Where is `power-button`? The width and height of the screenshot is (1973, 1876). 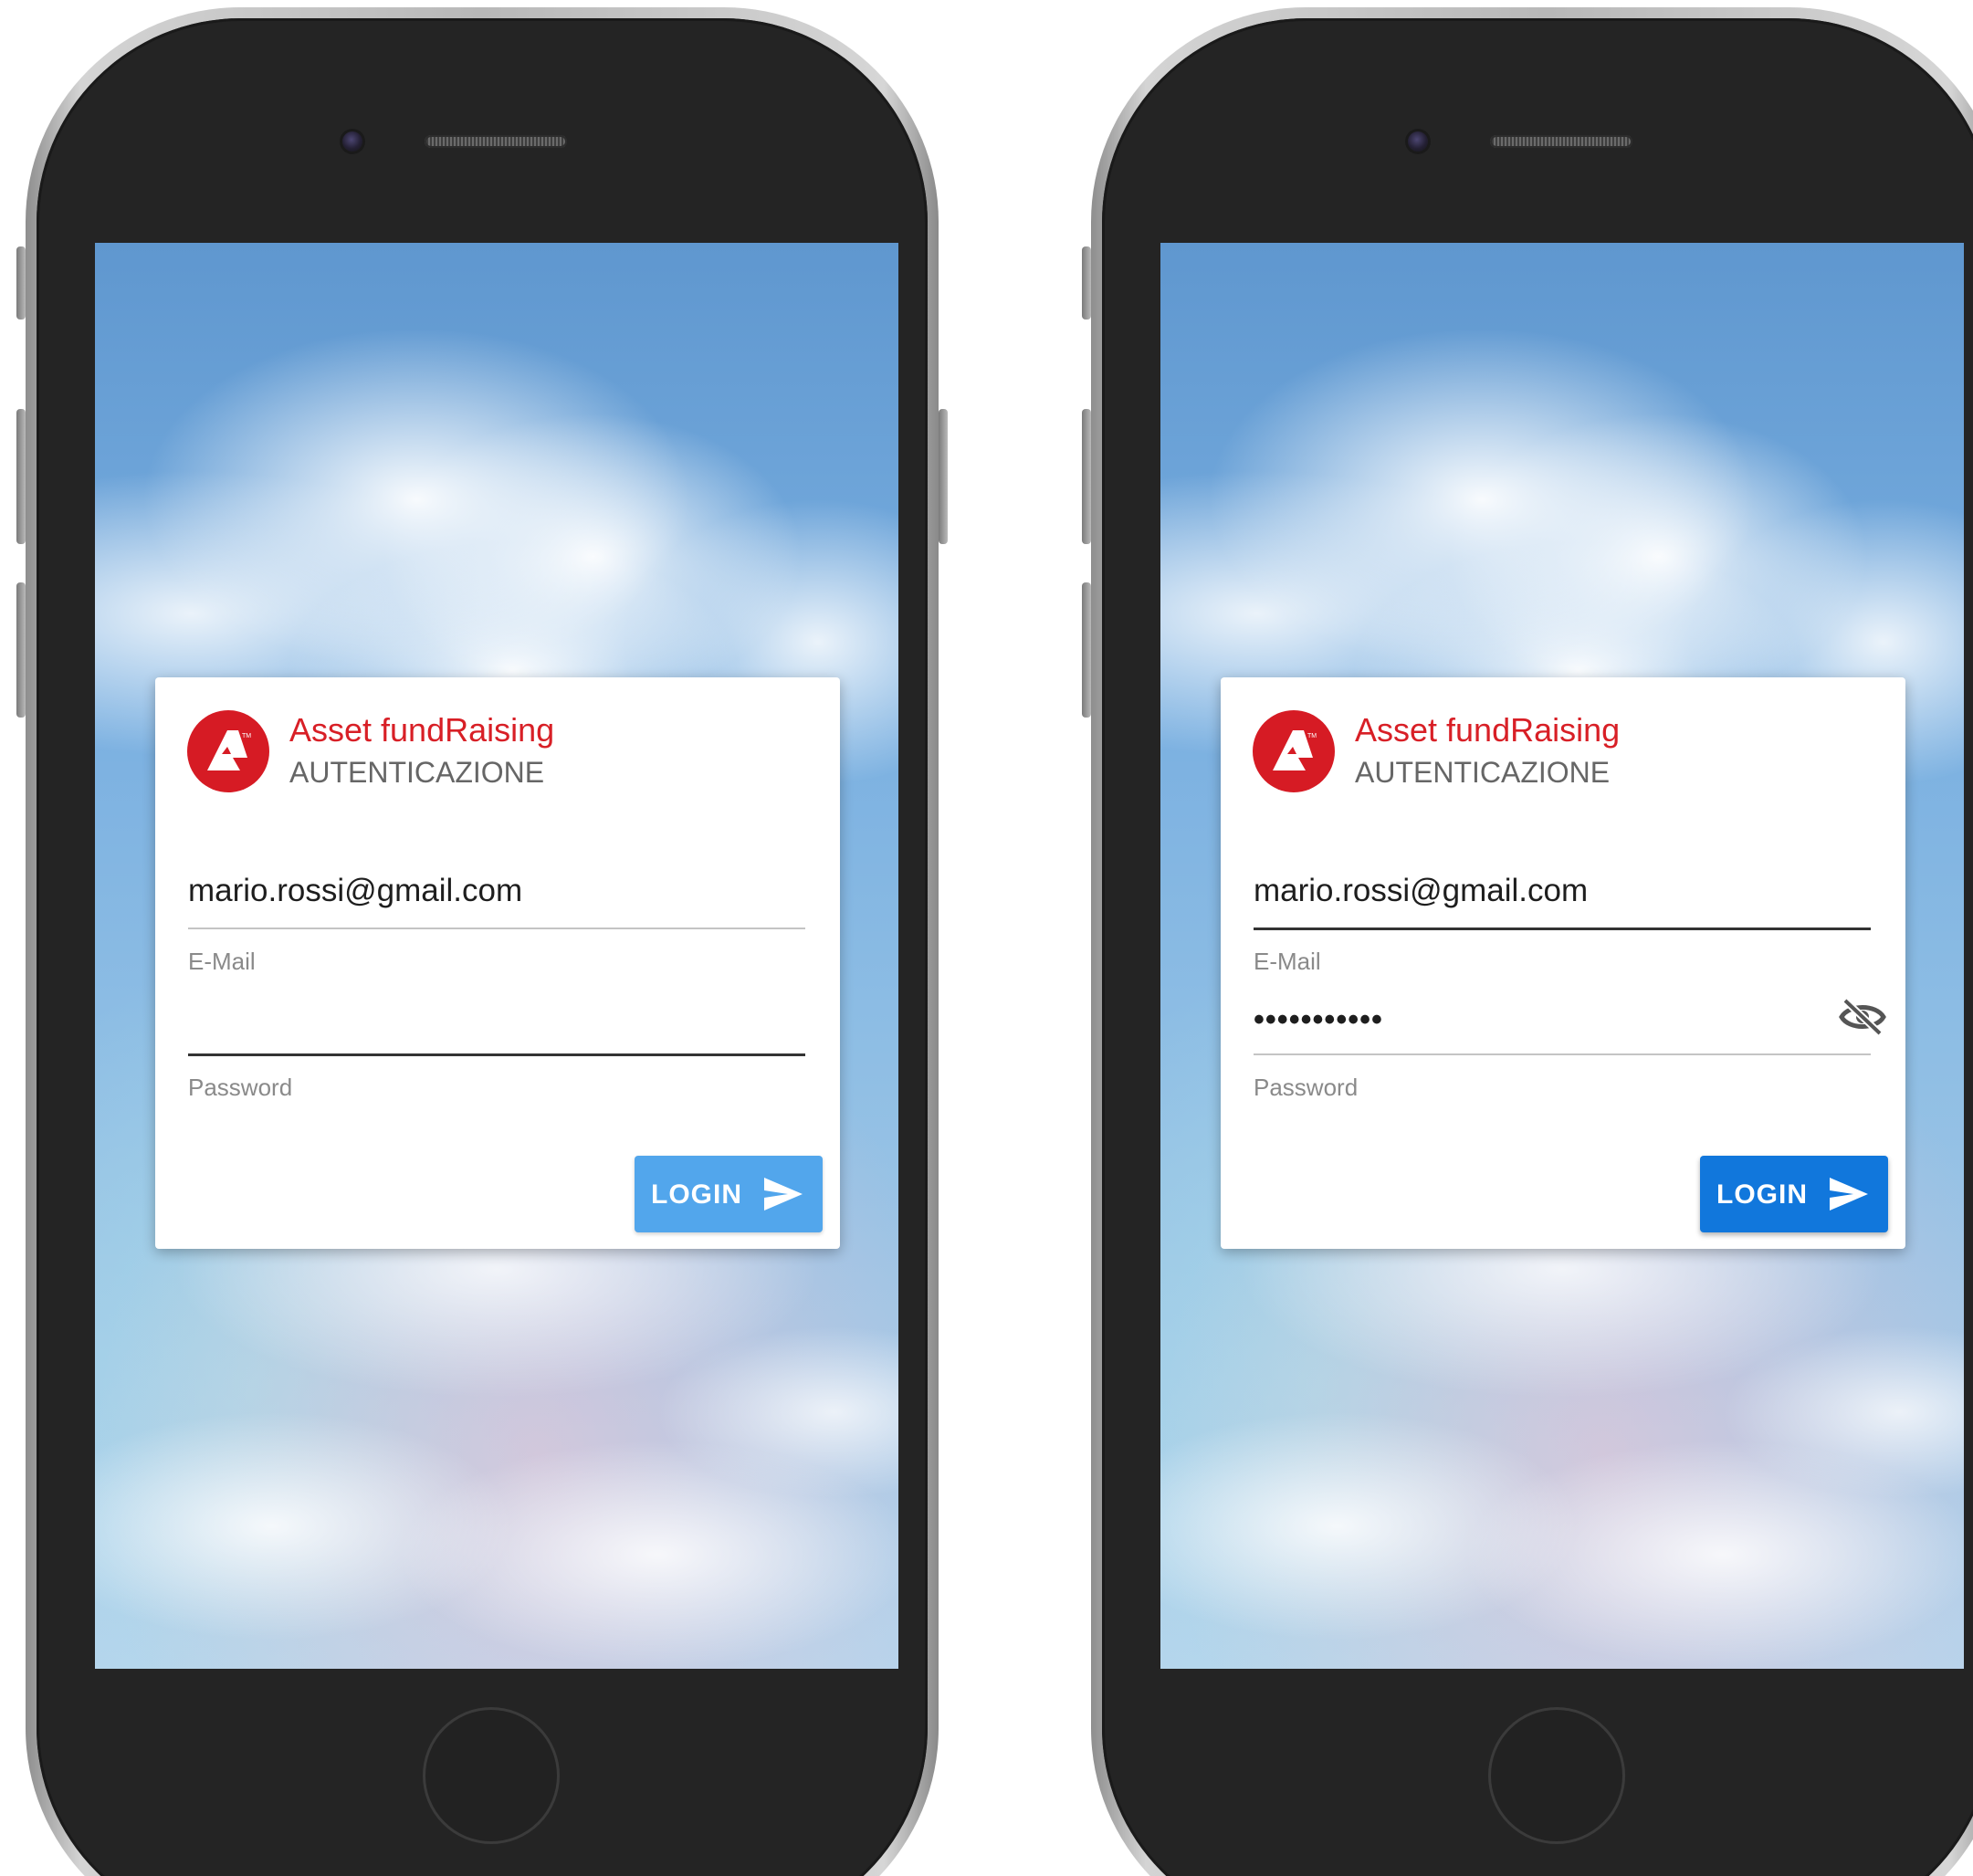
power-button is located at coordinates (943, 476).